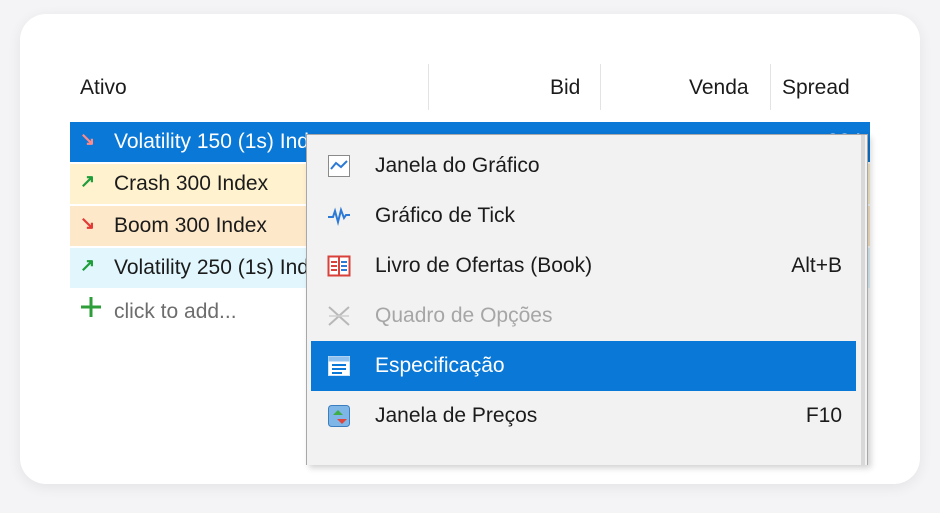 This screenshot has height=513, width=940. Describe the element at coordinates (440, 365) in the screenshot. I see `menu-item-label: Especificação` at that location.